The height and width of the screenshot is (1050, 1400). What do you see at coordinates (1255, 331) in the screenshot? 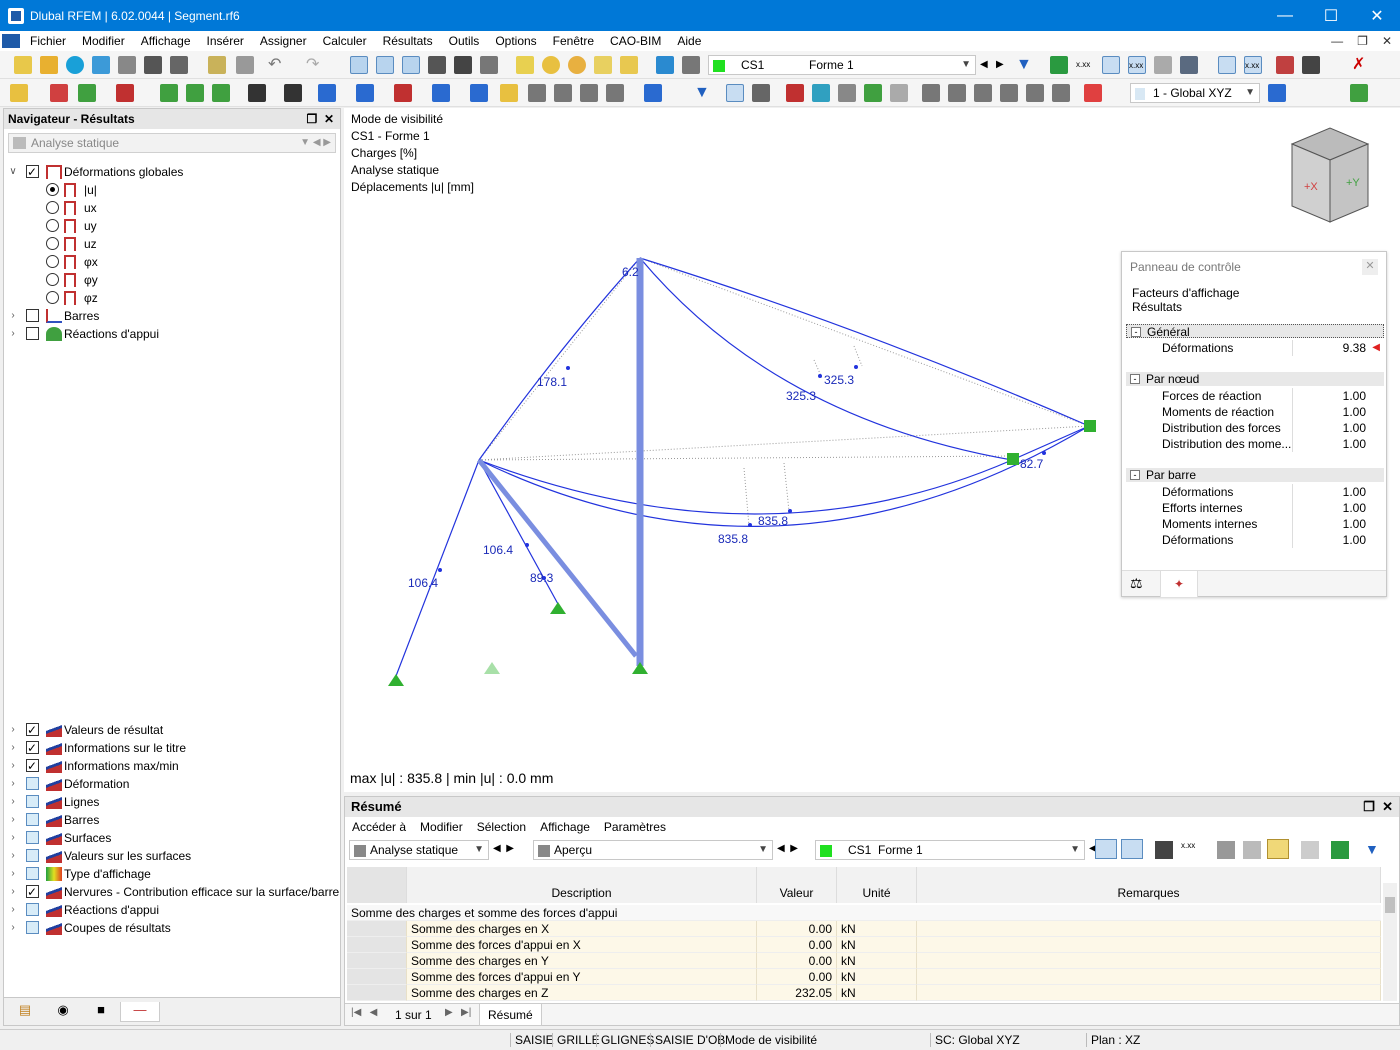
I see `section-general: - Général` at bounding box center [1255, 331].